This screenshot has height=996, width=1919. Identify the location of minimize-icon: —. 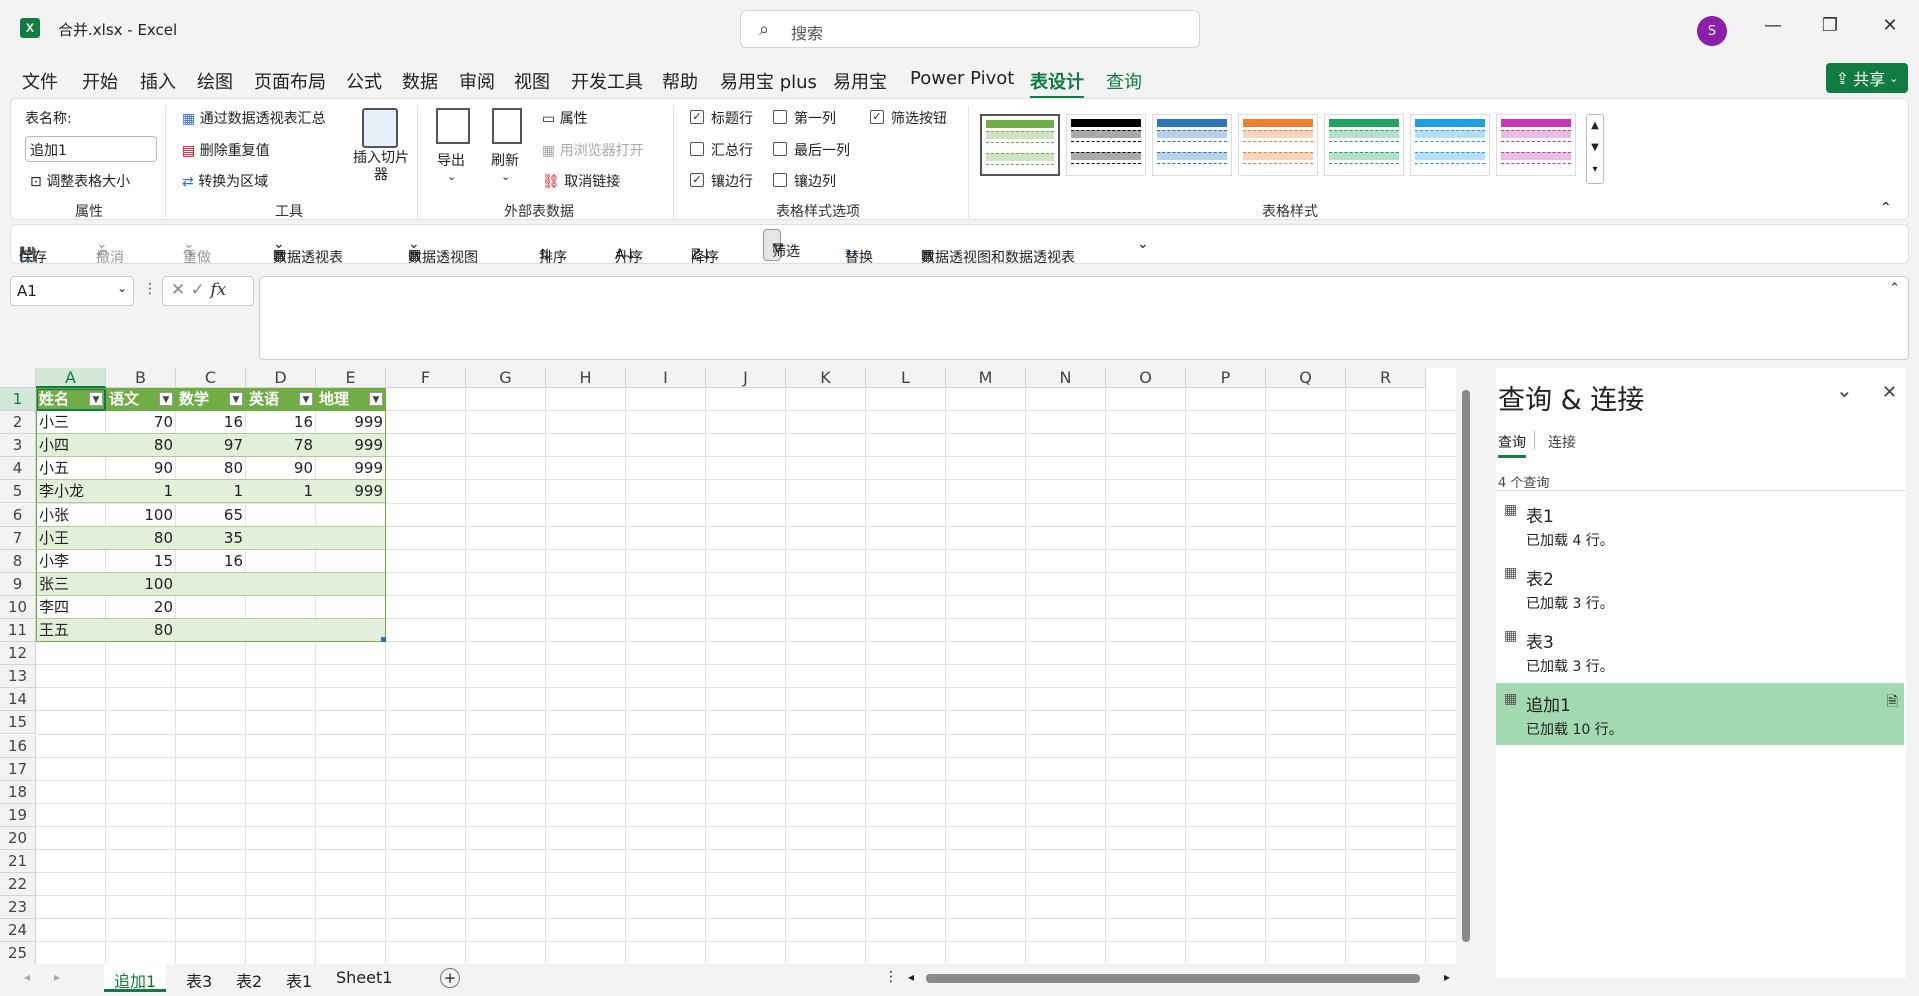
(1773, 25).